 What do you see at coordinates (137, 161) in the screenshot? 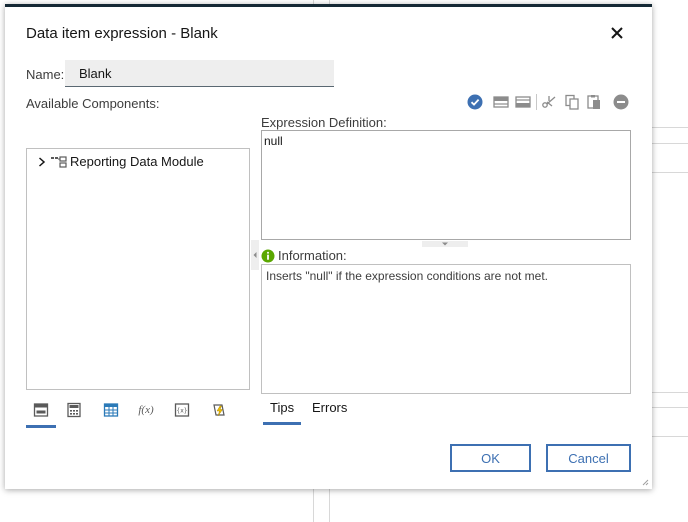
I see `tree-item-label: Reporting Data Module` at bounding box center [137, 161].